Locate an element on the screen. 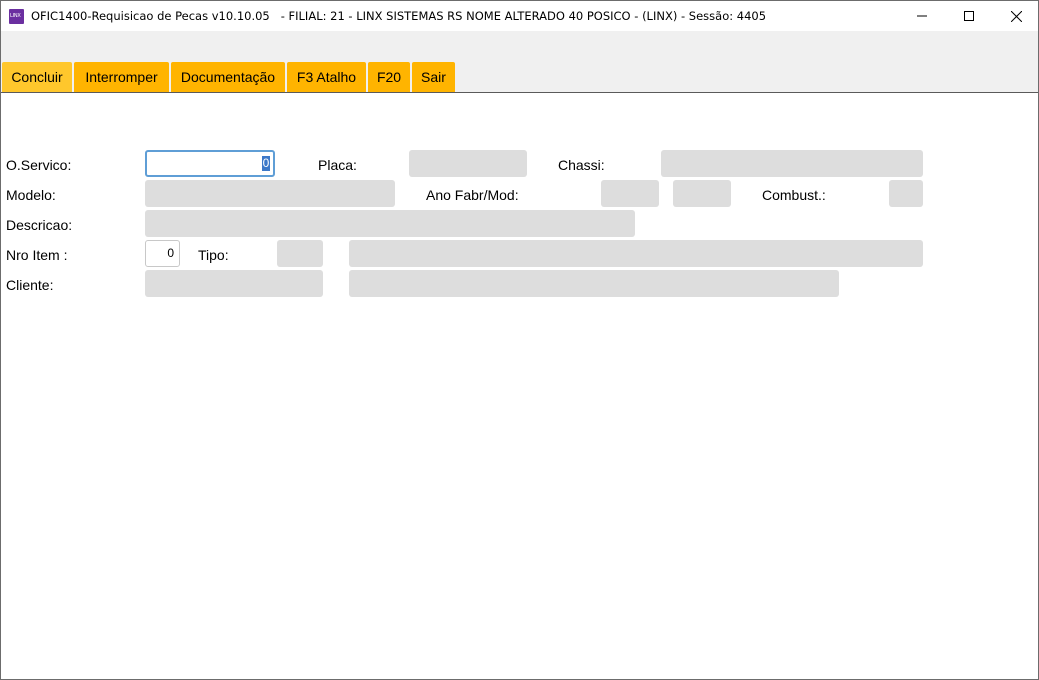  ano-fabr-field is located at coordinates (630, 193).